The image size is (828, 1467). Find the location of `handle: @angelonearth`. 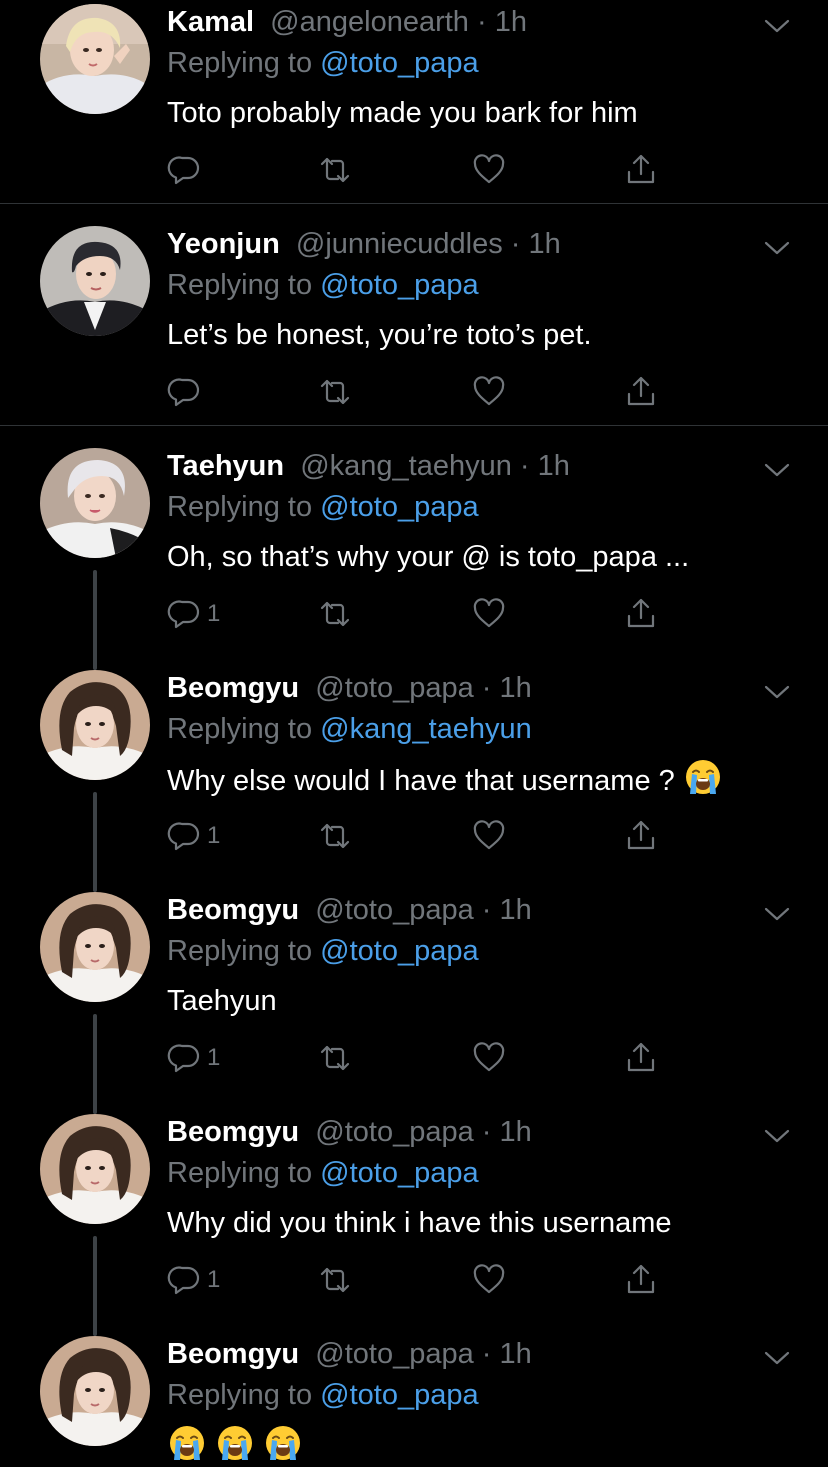

handle: @angelonearth is located at coordinates (365, 22).